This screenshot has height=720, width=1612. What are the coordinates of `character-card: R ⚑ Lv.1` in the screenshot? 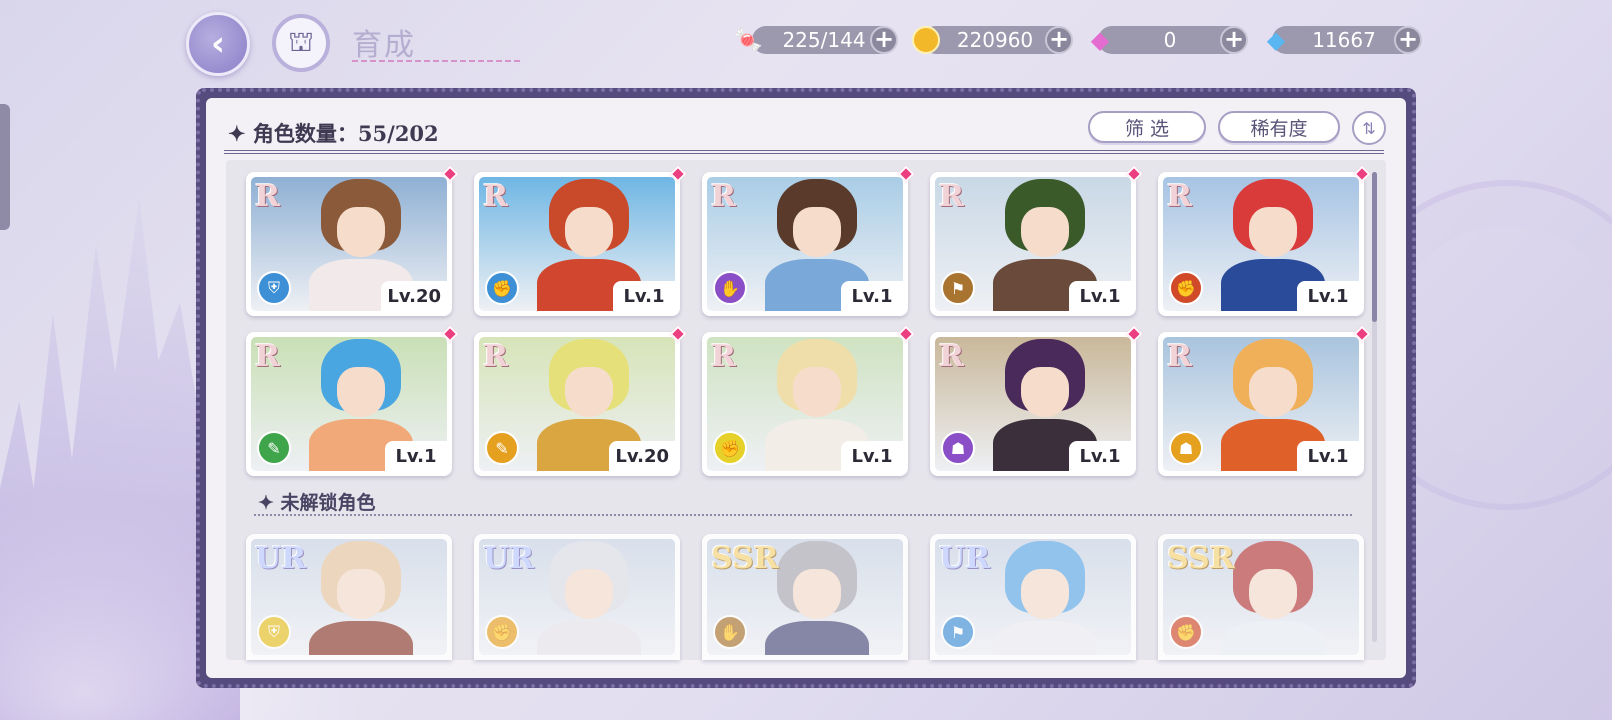 It's located at (1036, 240).